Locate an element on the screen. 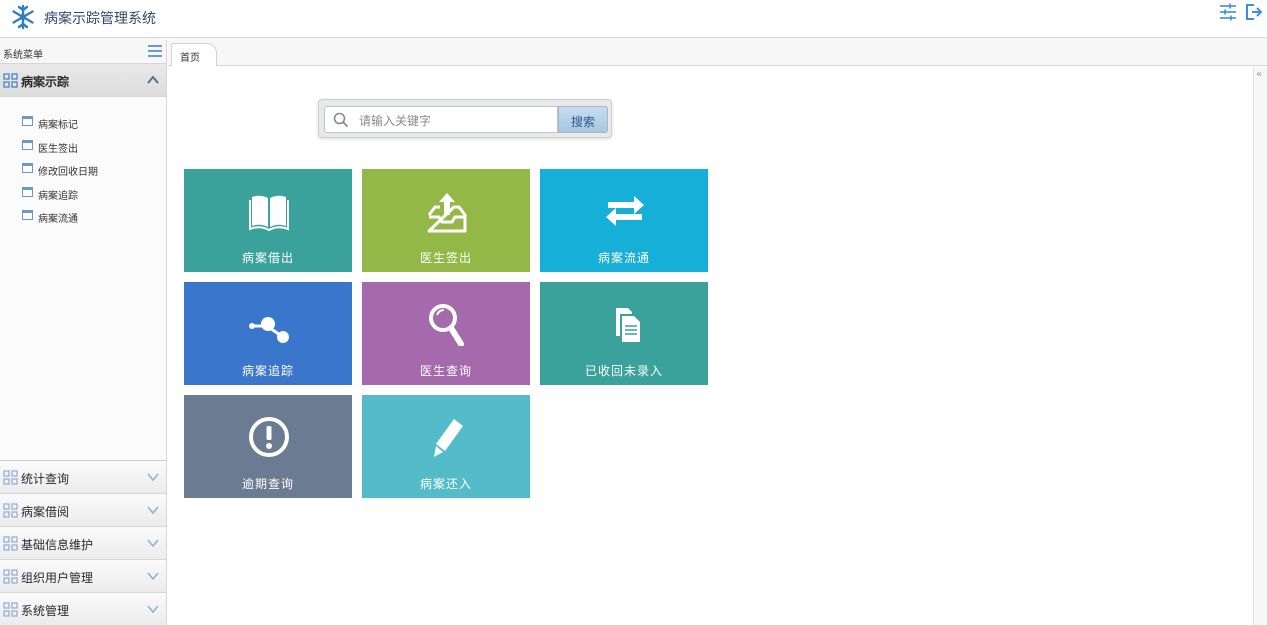 The width and height of the screenshot is (1267, 625). menu-group-statistics: 统计查询 is located at coordinates (83, 477).